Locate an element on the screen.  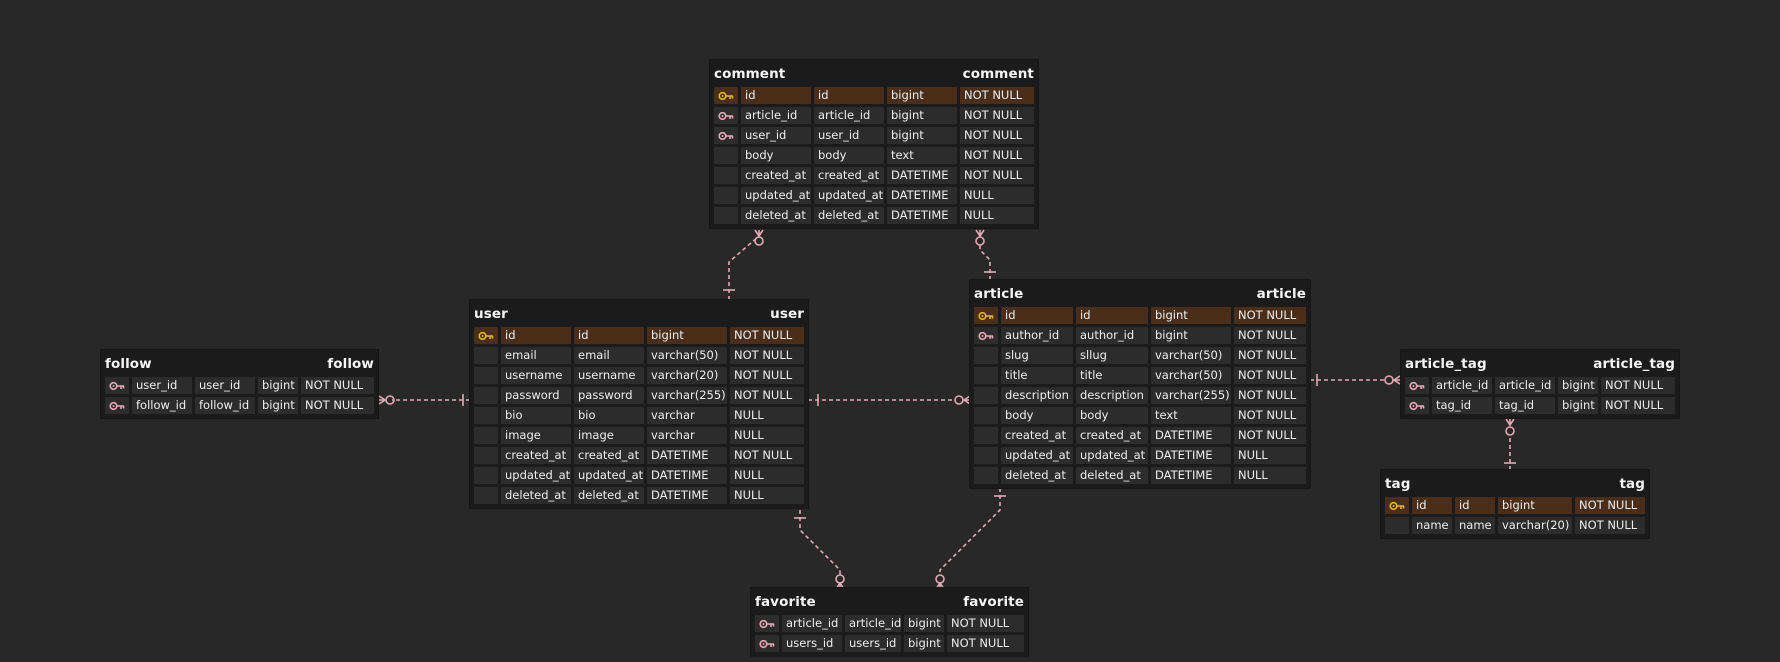
relation-article-favorite is located at coordinates (970, 539).